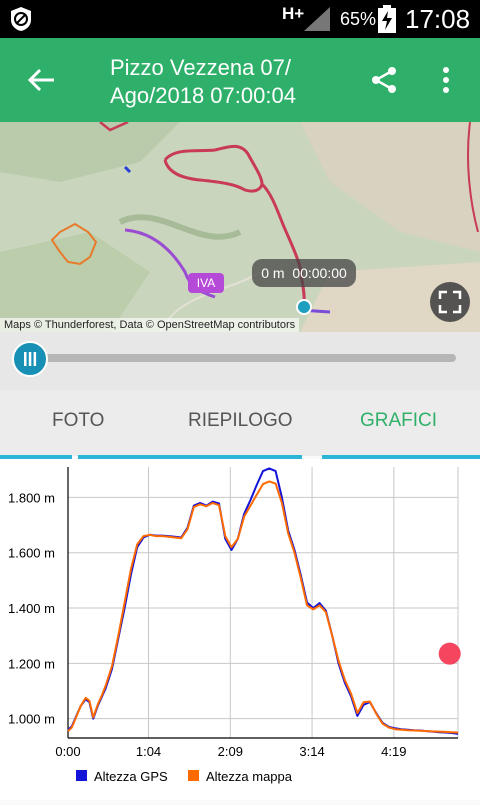  I want to click on slider-track, so click(243, 358).